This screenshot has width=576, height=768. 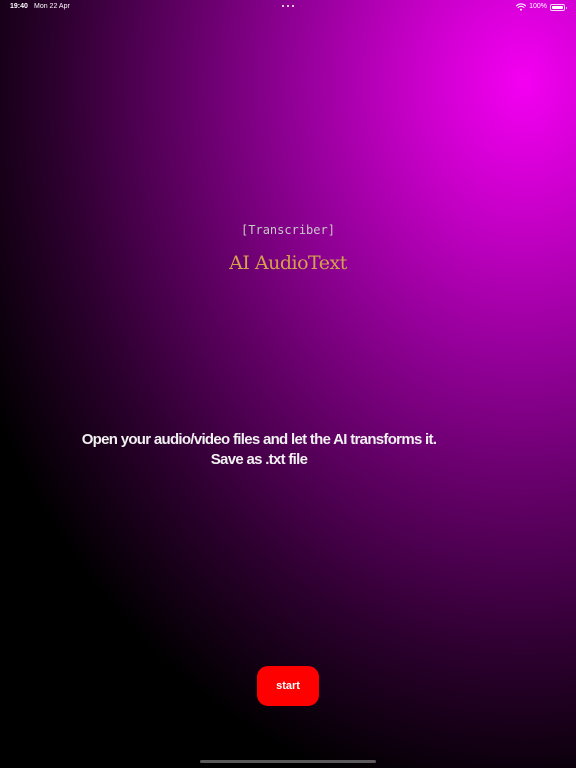 I want to click on description-line-2: Save as .txt file, so click(x=259, y=459).